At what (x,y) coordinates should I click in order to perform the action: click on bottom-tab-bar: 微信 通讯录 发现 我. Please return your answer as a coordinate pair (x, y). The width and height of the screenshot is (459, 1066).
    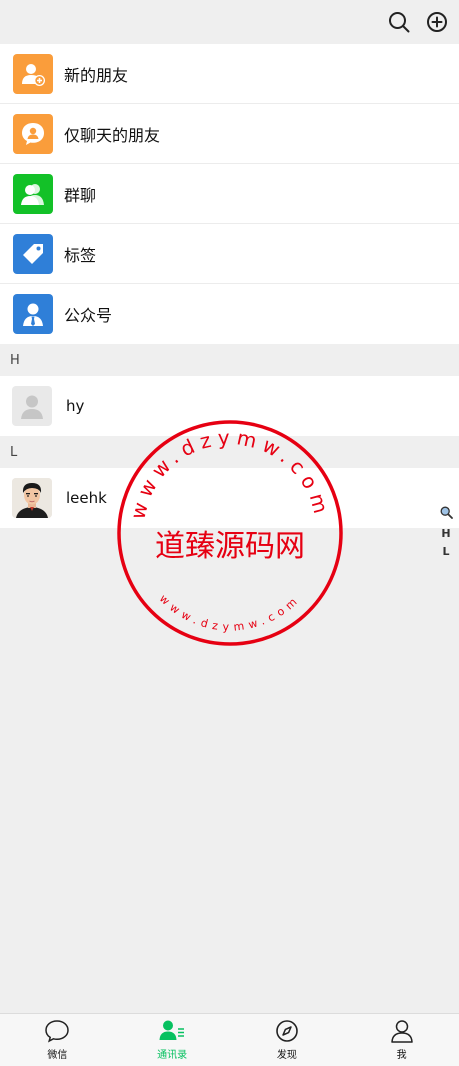
    Looking at the image, I should click on (229, 1039).